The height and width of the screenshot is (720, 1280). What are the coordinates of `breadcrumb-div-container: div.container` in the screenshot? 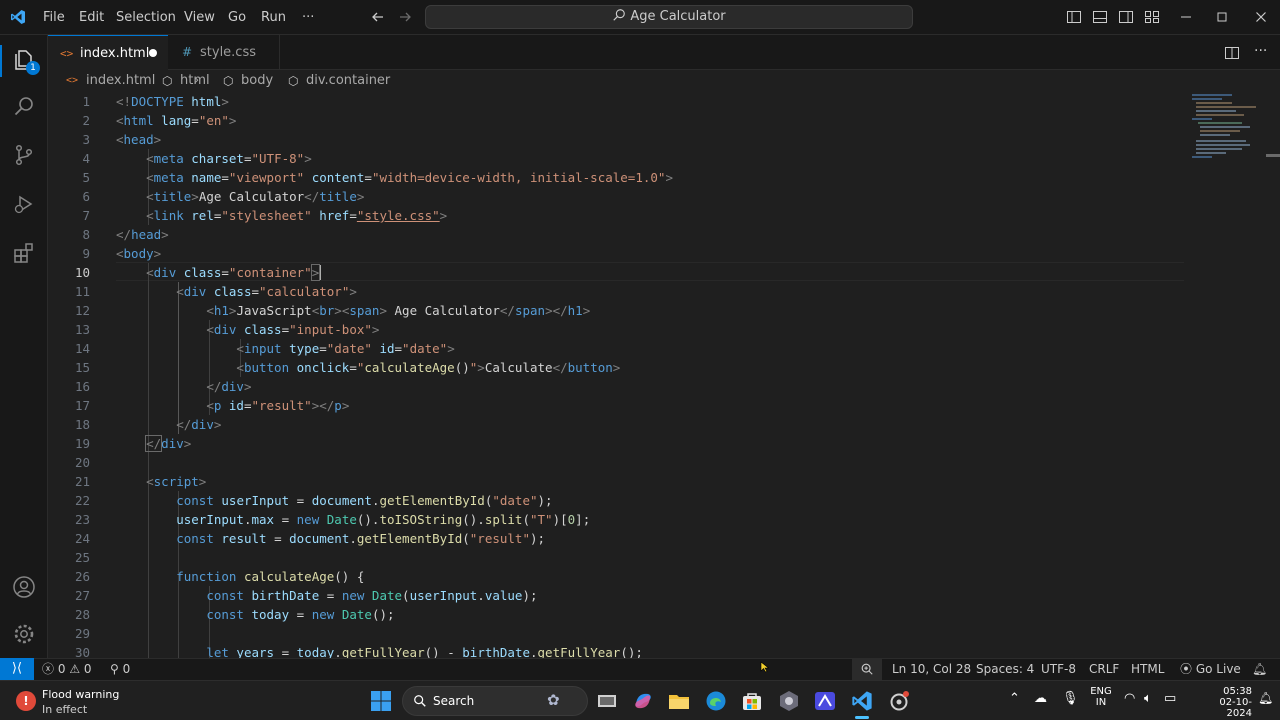 It's located at (348, 81).